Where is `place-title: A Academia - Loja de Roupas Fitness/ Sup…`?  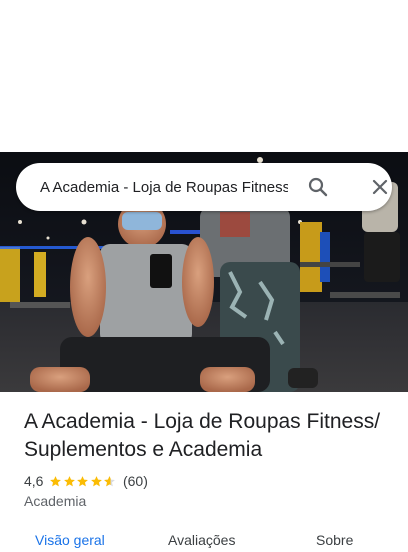 place-title: A Academia - Loja de Roupas Fitness/ Sup… is located at coordinates (202, 435).